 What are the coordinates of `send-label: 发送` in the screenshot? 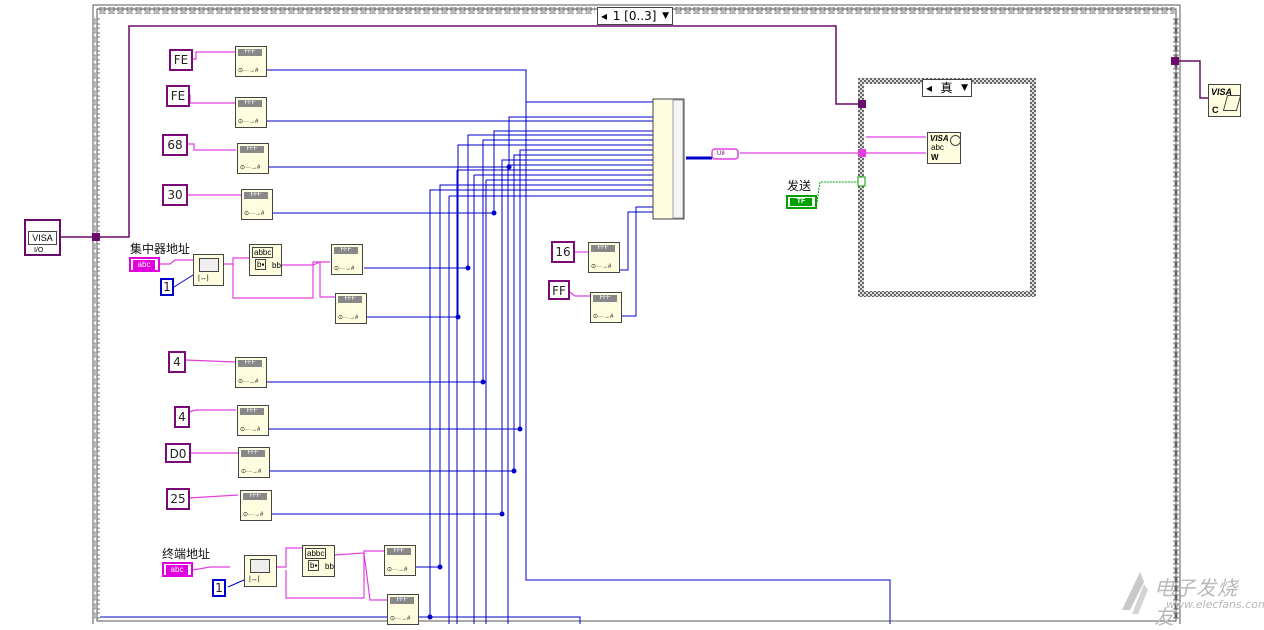 It's located at (799, 186).